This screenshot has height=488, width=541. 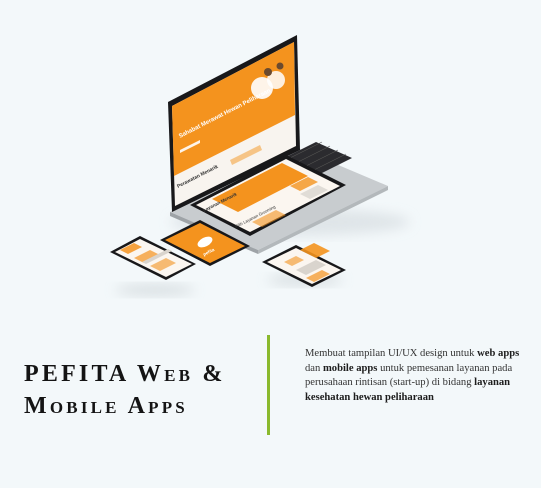 I want to click on vertical-divider, so click(x=268, y=385).